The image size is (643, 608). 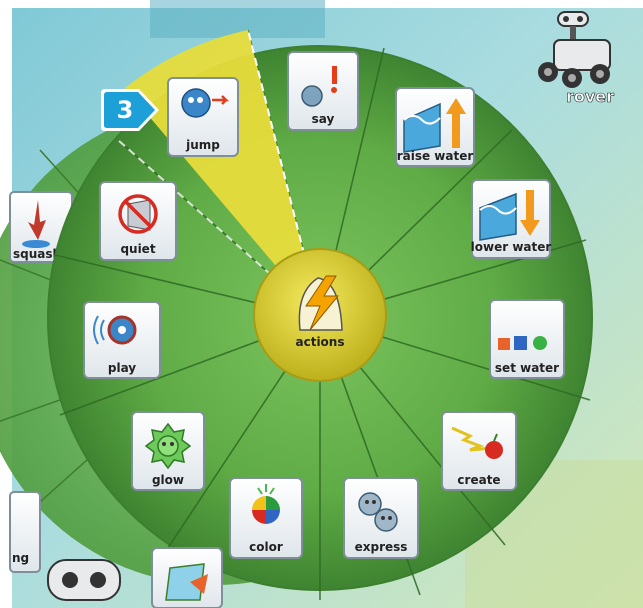 What do you see at coordinates (312, 96) in the screenshot?
I see `say-icon` at bounding box center [312, 96].